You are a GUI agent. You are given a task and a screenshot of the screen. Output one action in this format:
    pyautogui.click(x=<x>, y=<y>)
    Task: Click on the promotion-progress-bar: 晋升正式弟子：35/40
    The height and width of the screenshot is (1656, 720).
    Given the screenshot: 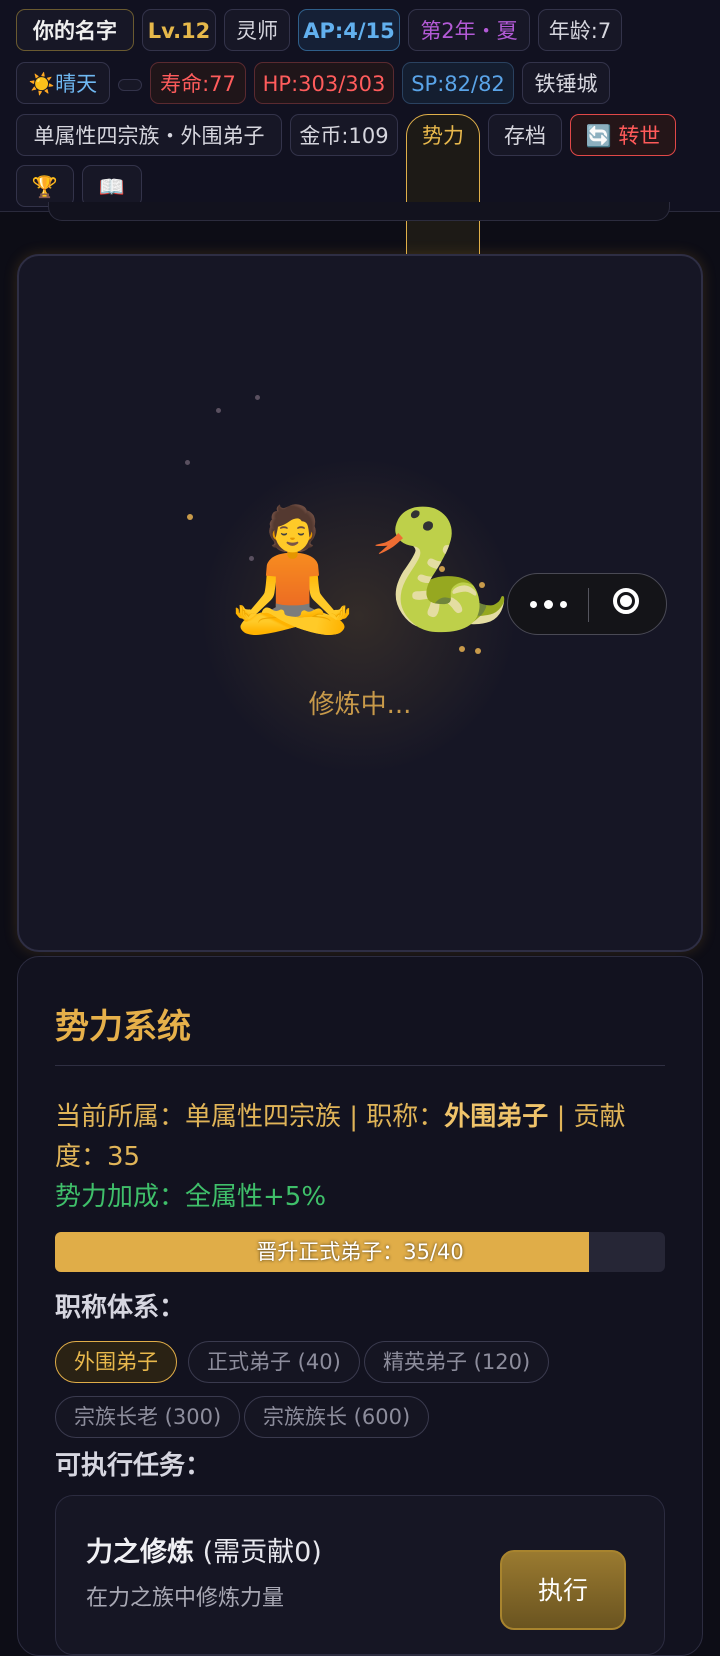 What is the action you would take?
    pyautogui.click(x=360, y=1252)
    